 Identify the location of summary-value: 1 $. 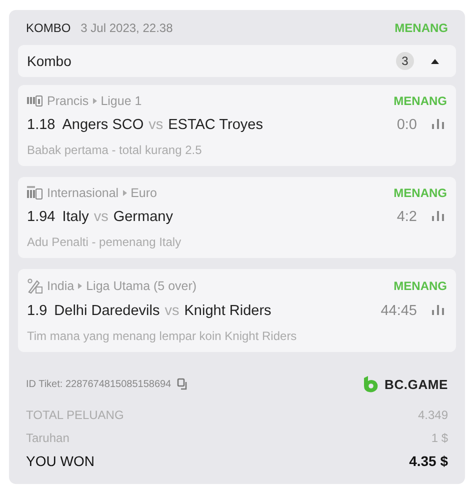
(439, 437).